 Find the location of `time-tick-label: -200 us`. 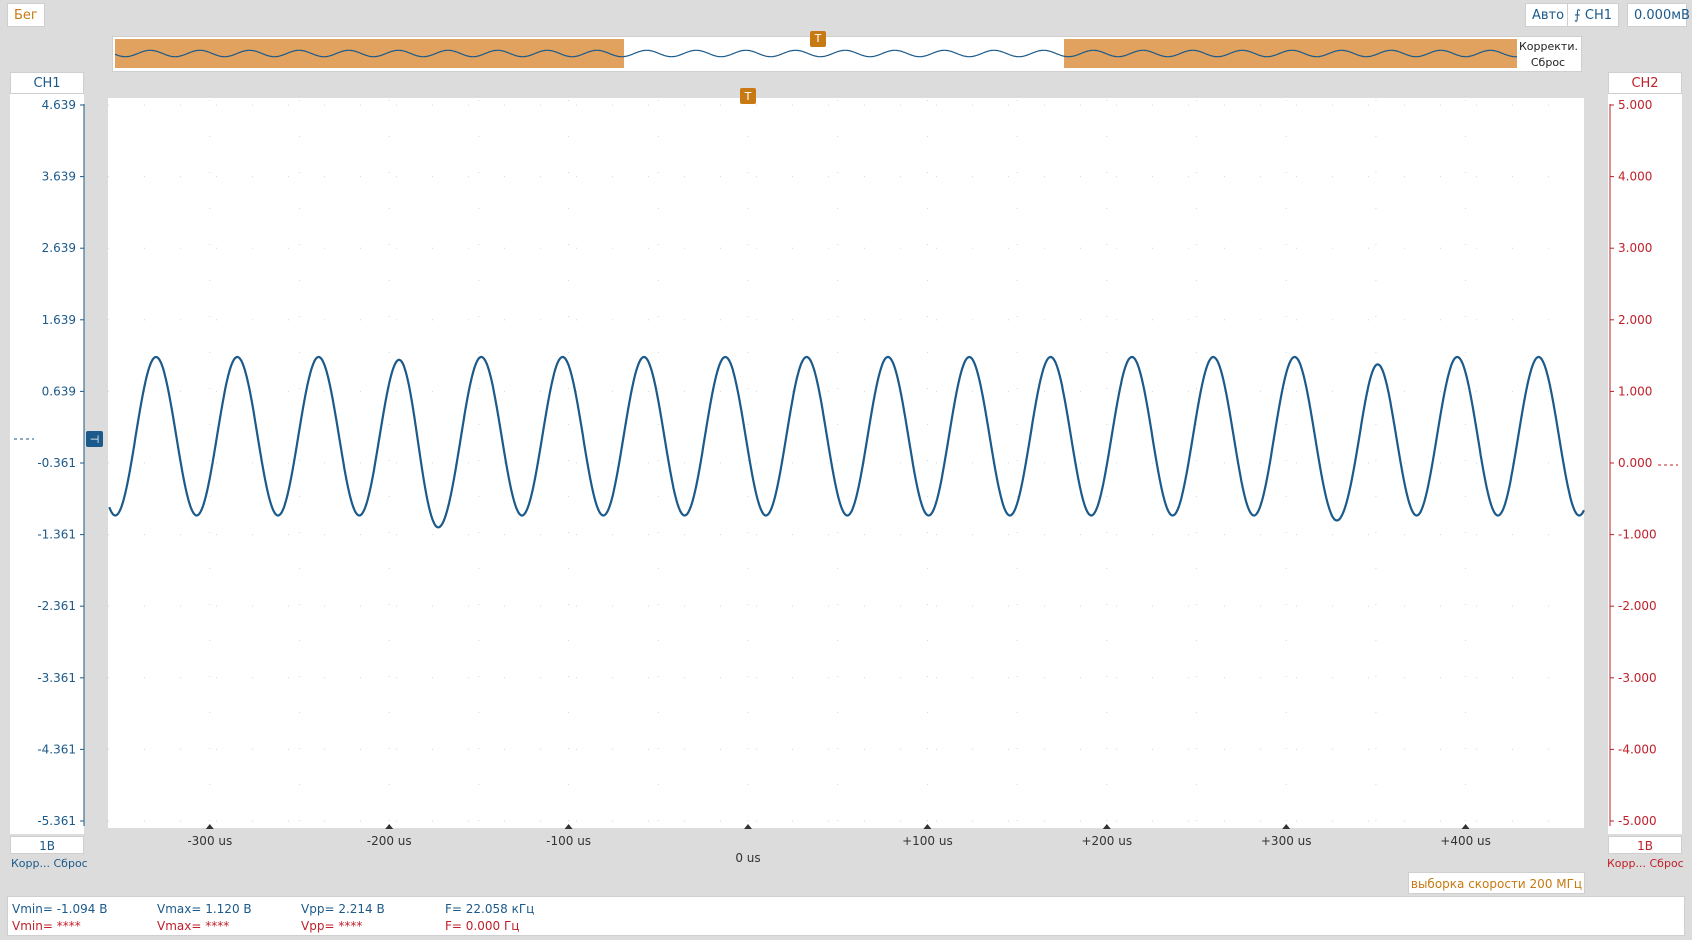

time-tick-label: -200 us is located at coordinates (389, 841).